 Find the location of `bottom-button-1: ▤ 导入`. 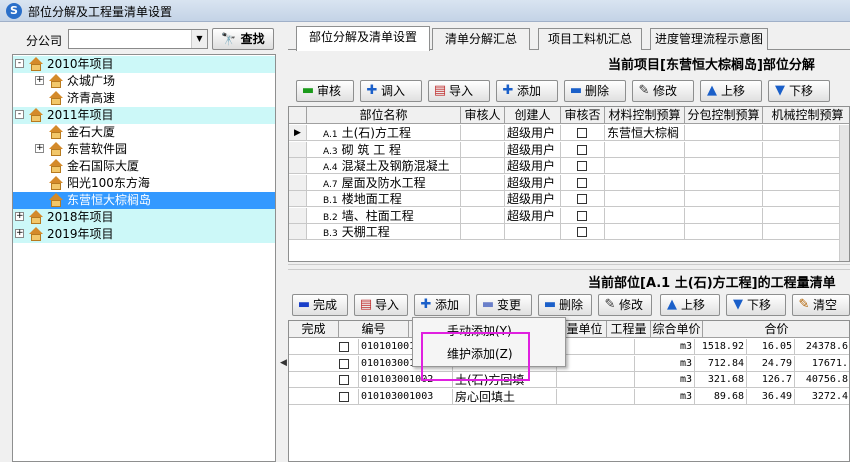

bottom-button-1: ▤ 导入 is located at coordinates (381, 305).